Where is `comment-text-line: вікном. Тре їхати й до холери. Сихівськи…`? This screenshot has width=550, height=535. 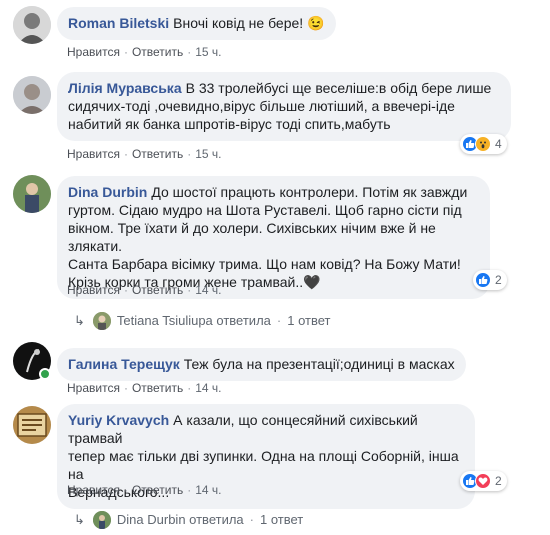
comment-text-line: вікном. Тре їхати й до холери. Сихівськи… is located at coordinates (252, 237).